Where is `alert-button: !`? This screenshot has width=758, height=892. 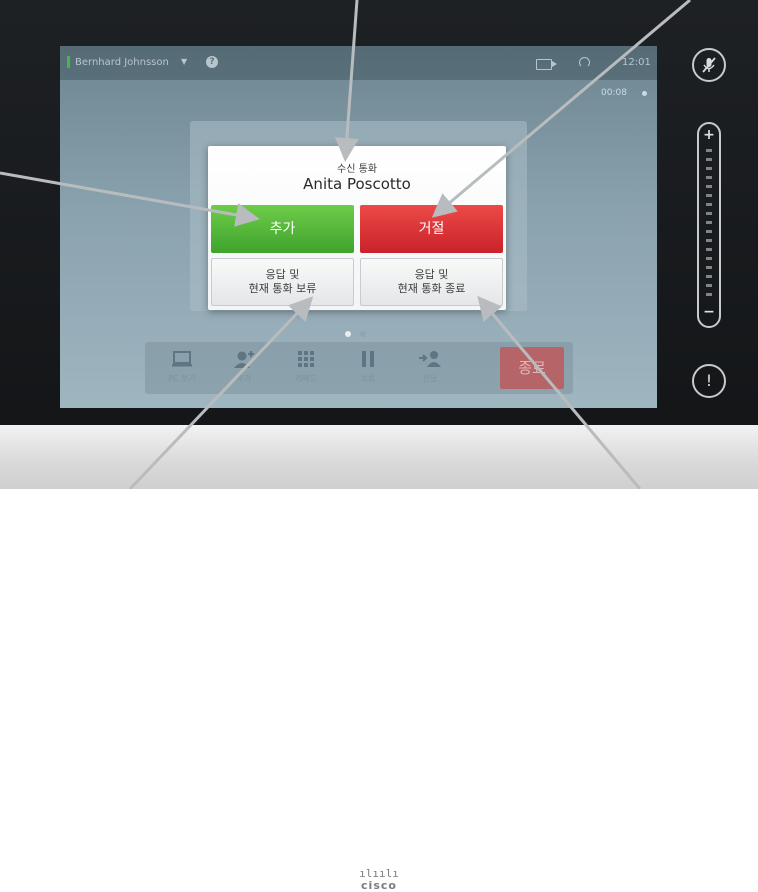 alert-button: ! is located at coordinates (709, 381).